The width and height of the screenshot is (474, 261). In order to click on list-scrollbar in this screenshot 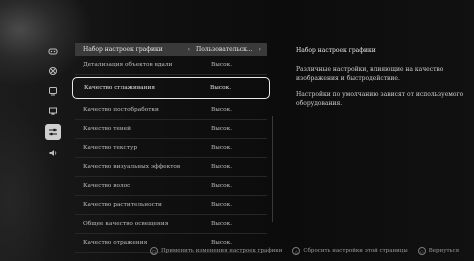, I will do `click(272, 169)`.